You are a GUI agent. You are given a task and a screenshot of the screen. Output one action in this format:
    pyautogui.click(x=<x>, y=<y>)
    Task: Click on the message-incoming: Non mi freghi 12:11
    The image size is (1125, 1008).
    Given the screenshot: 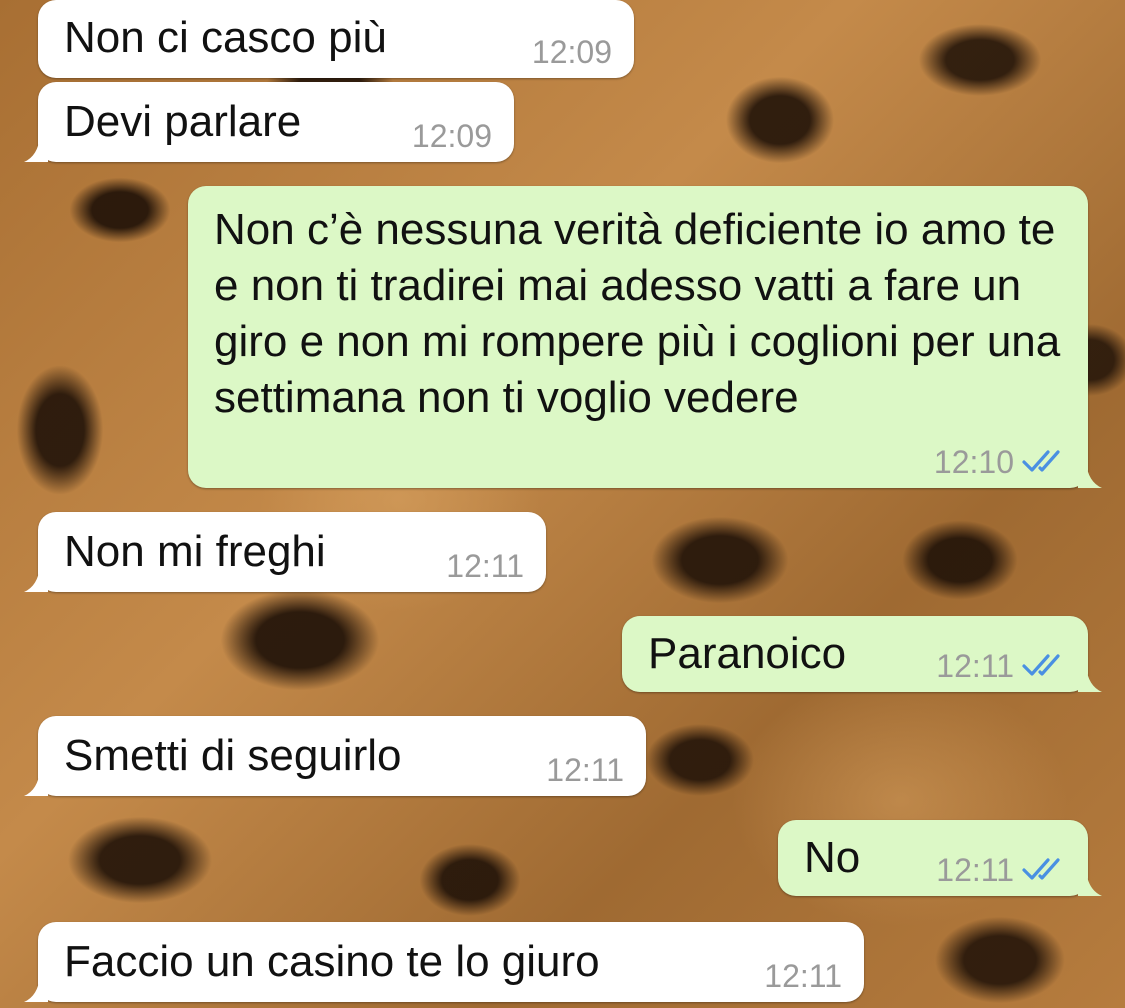 What is the action you would take?
    pyautogui.click(x=285, y=552)
    